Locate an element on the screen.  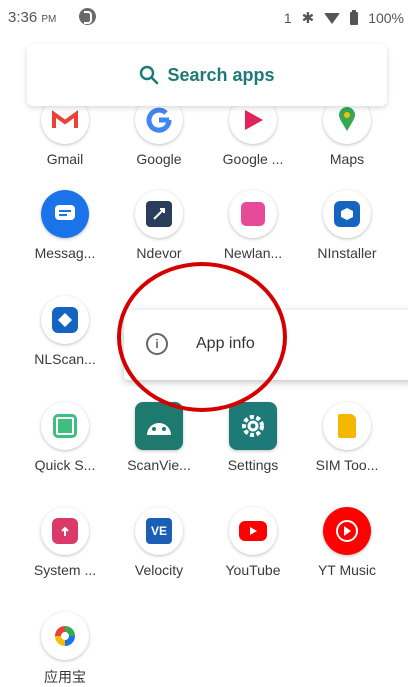
app-label: Settings is located at coordinates (253, 465).